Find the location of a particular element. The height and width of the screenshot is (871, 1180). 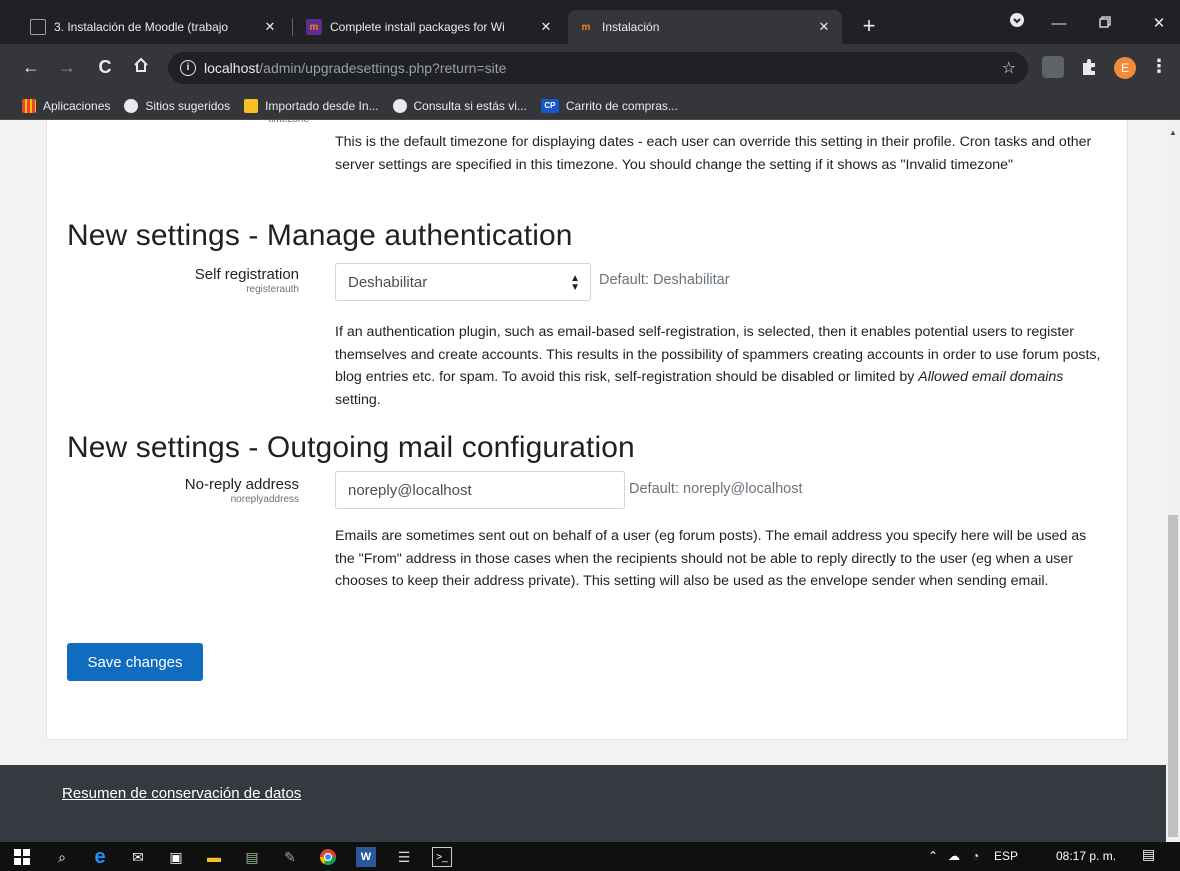

cp-icon: CP is located at coordinates (549, 105).